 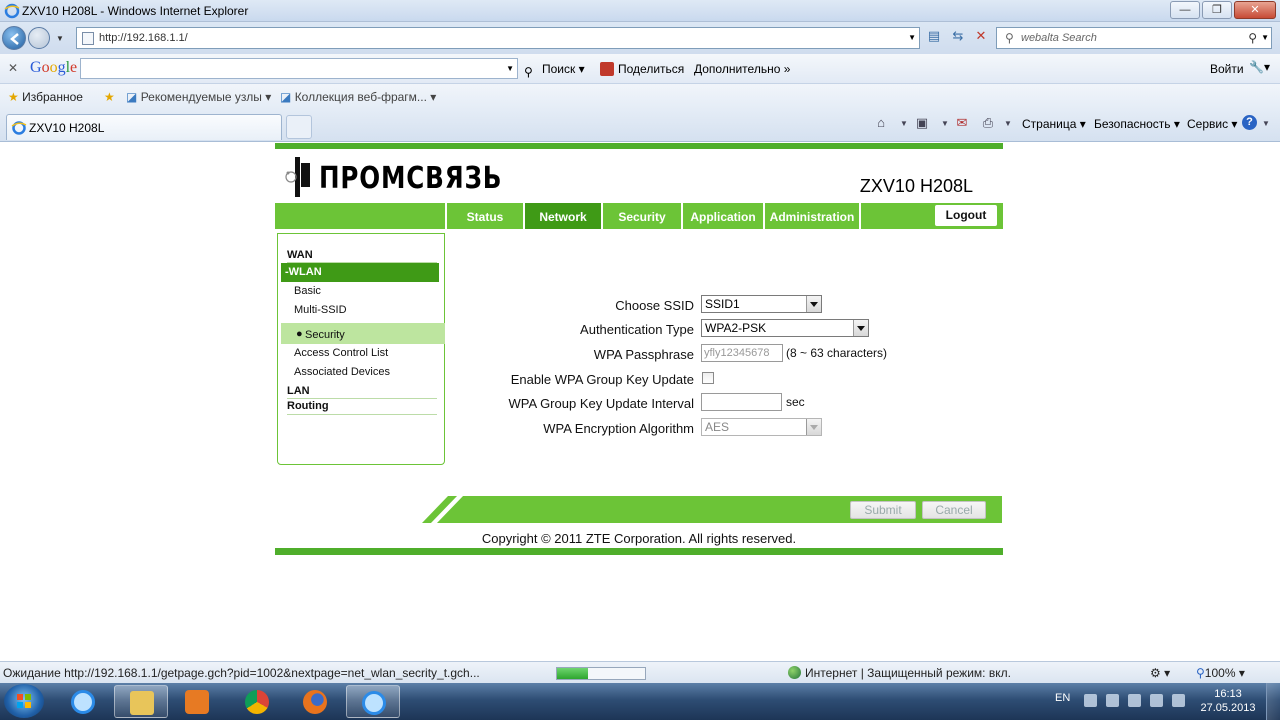 What do you see at coordinates (945, 127) in the screenshot?
I see `feeds-dropdown-icon: ▼` at bounding box center [945, 127].